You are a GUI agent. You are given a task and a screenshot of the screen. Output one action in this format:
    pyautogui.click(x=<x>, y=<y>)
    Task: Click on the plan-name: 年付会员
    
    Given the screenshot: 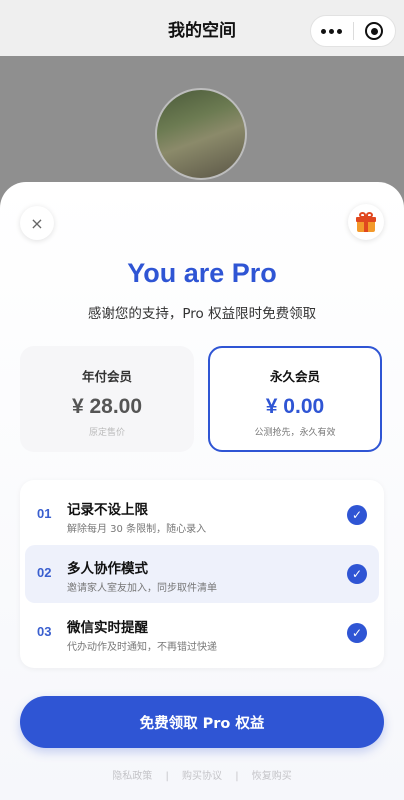 What is the action you would take?
    pyautogui.click(x=106, y=376)
    